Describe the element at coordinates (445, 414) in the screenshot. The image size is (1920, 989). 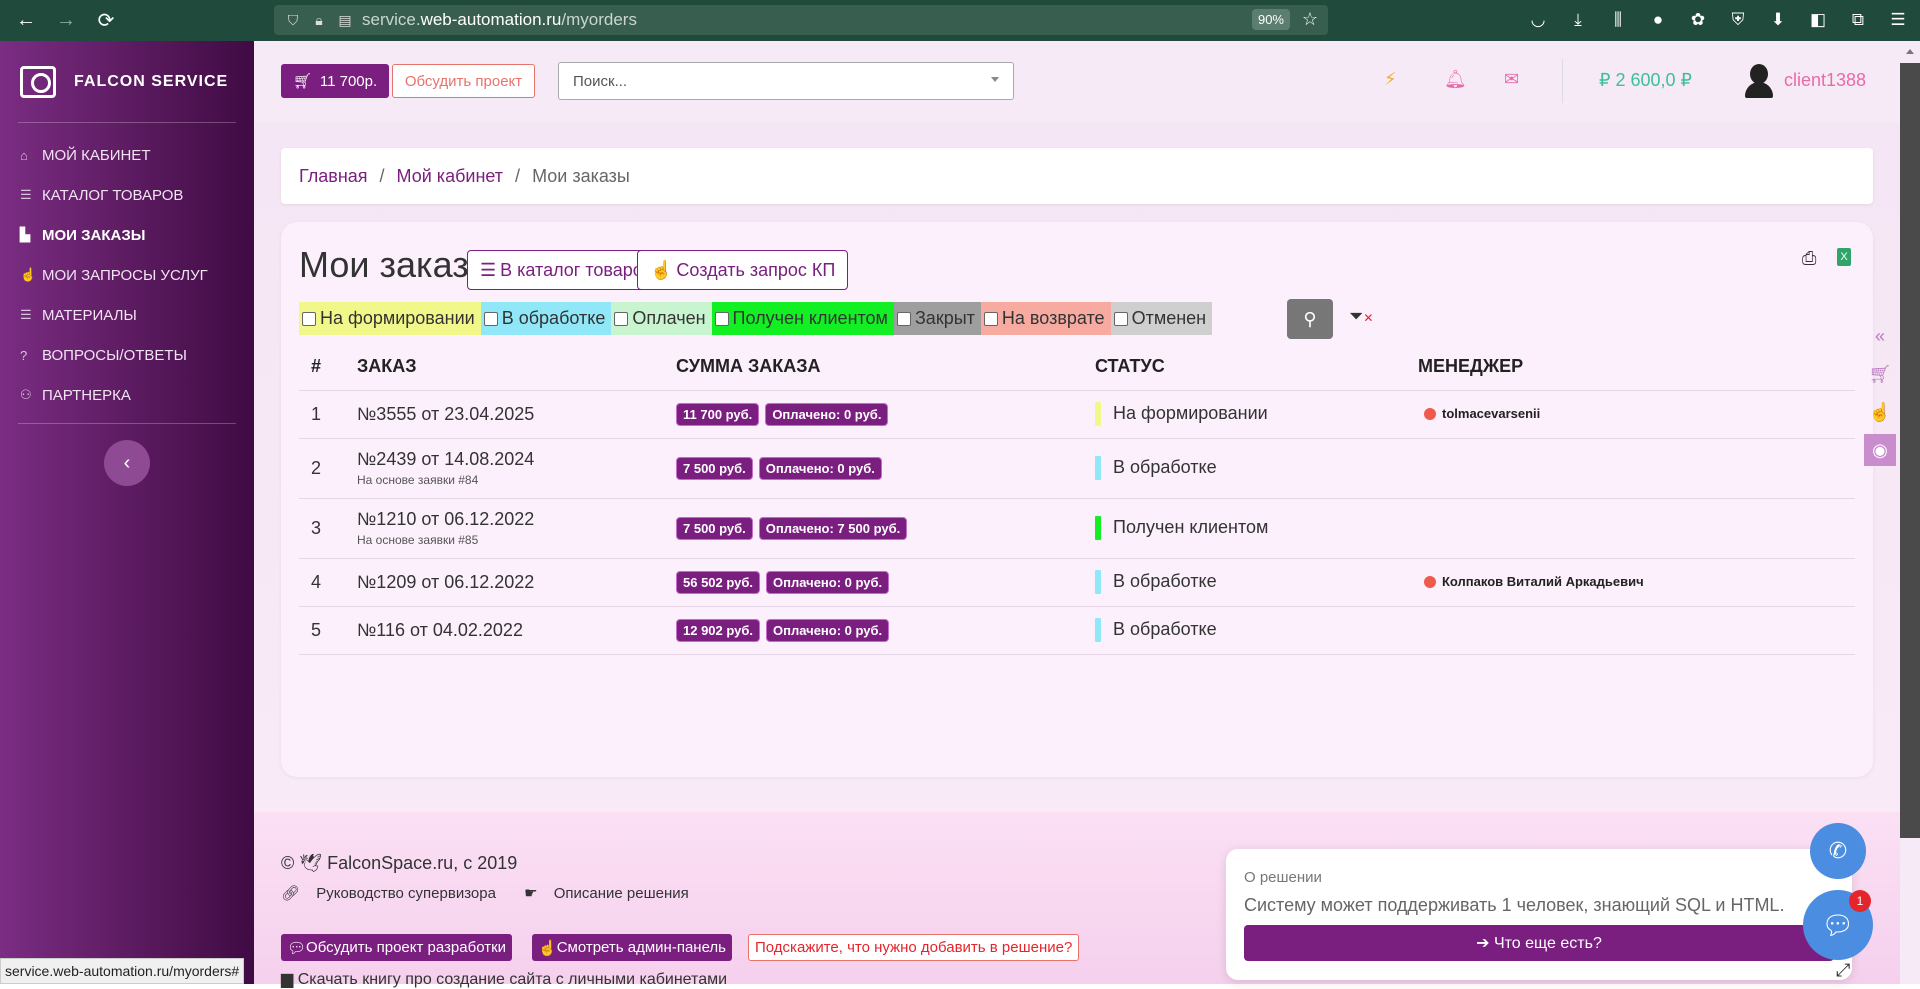
I see `order-link: №3555 от 23.04.2025` at that location.